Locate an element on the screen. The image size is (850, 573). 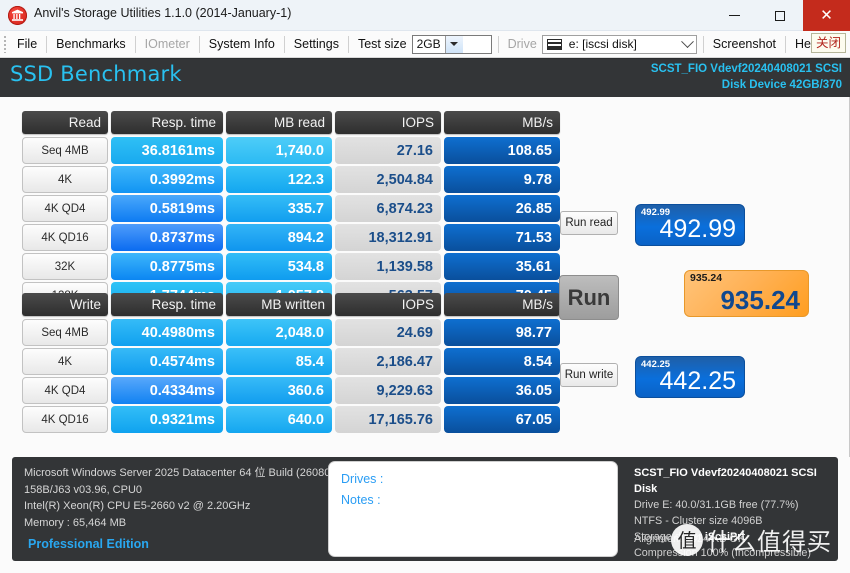
device-name-line2: Disk Device 42GB/370 is located at coordinates (781, 85).